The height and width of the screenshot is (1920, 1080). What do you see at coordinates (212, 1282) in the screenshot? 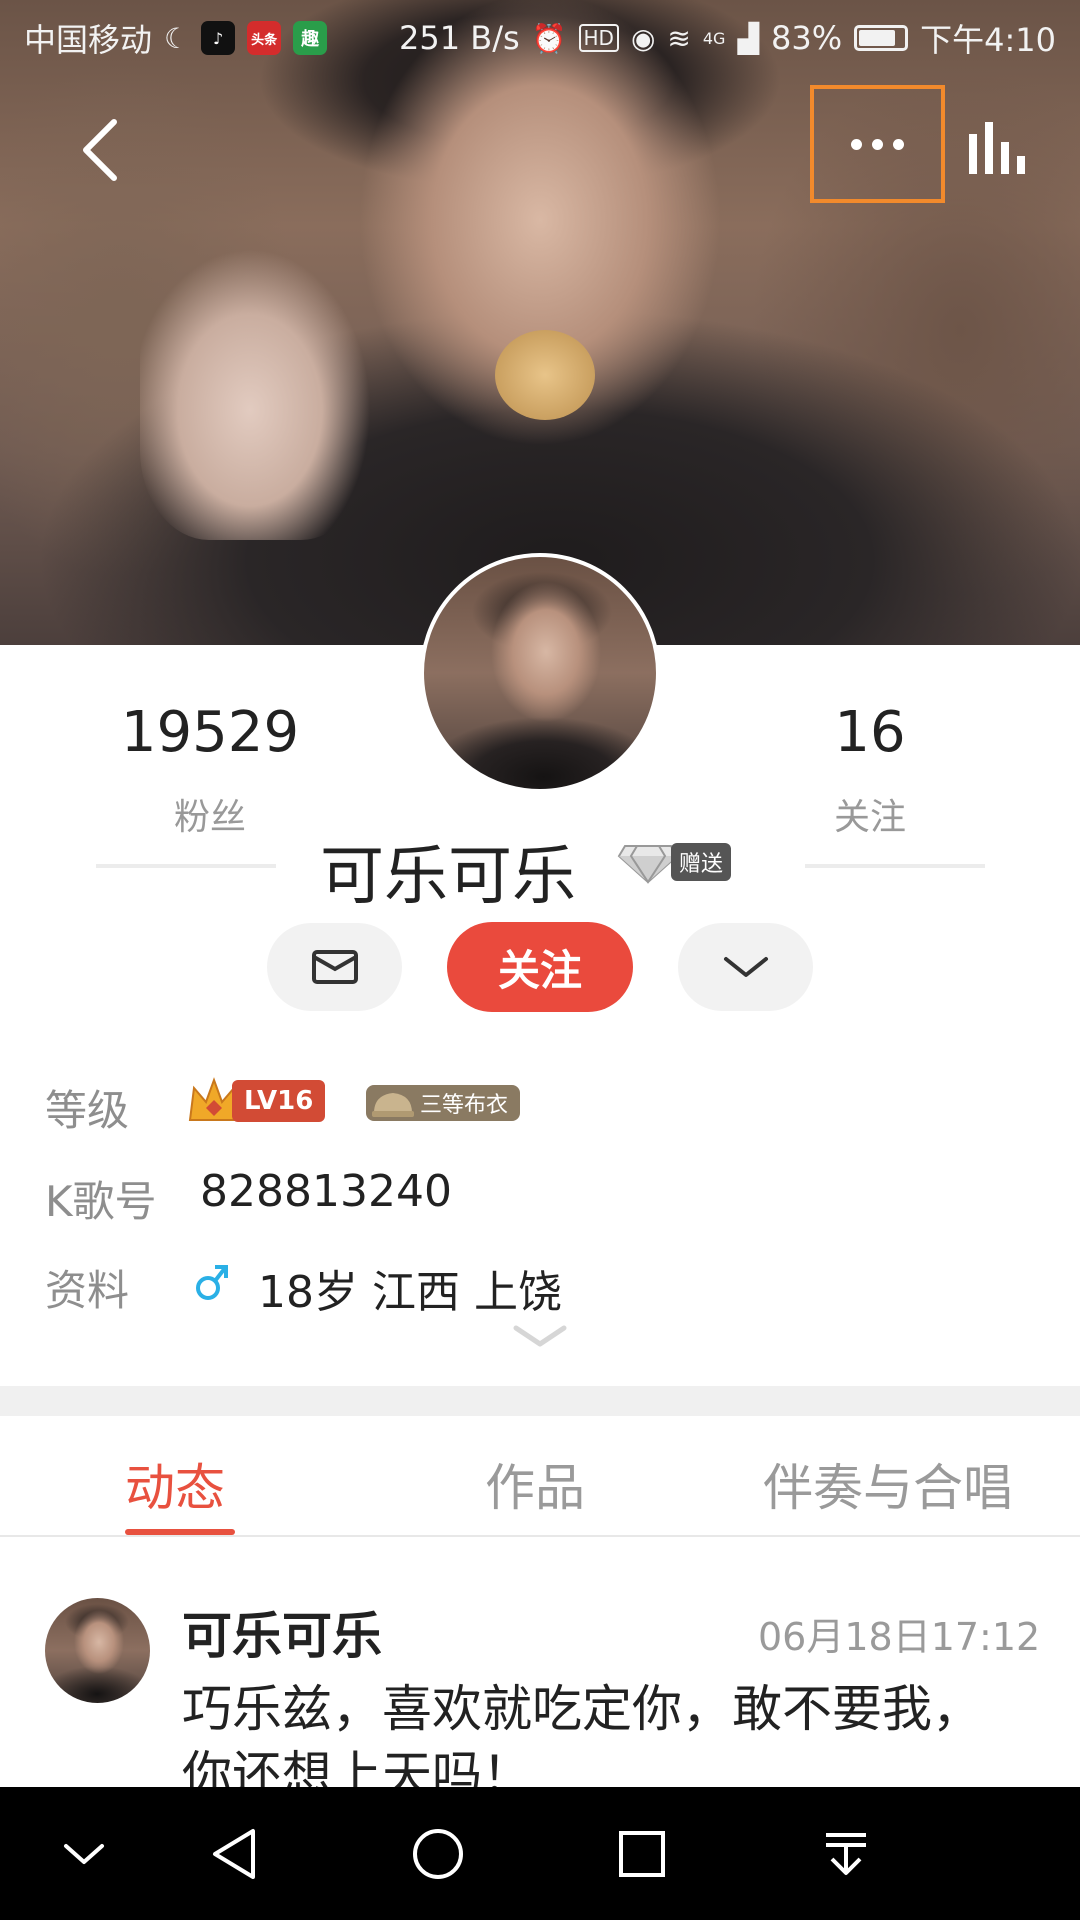
I see `male-icon` at bounding box center [212, 1282].